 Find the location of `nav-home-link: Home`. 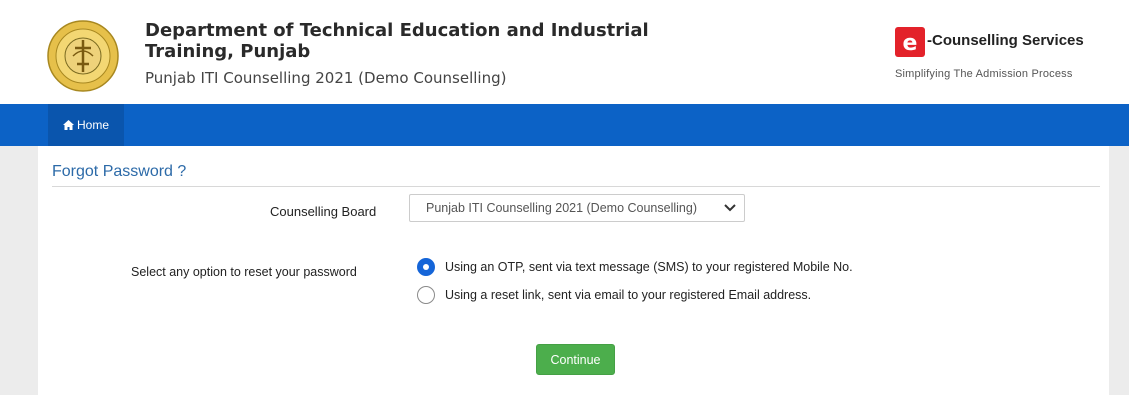

nav-home-link: Home is located at coordinates (86, 125).